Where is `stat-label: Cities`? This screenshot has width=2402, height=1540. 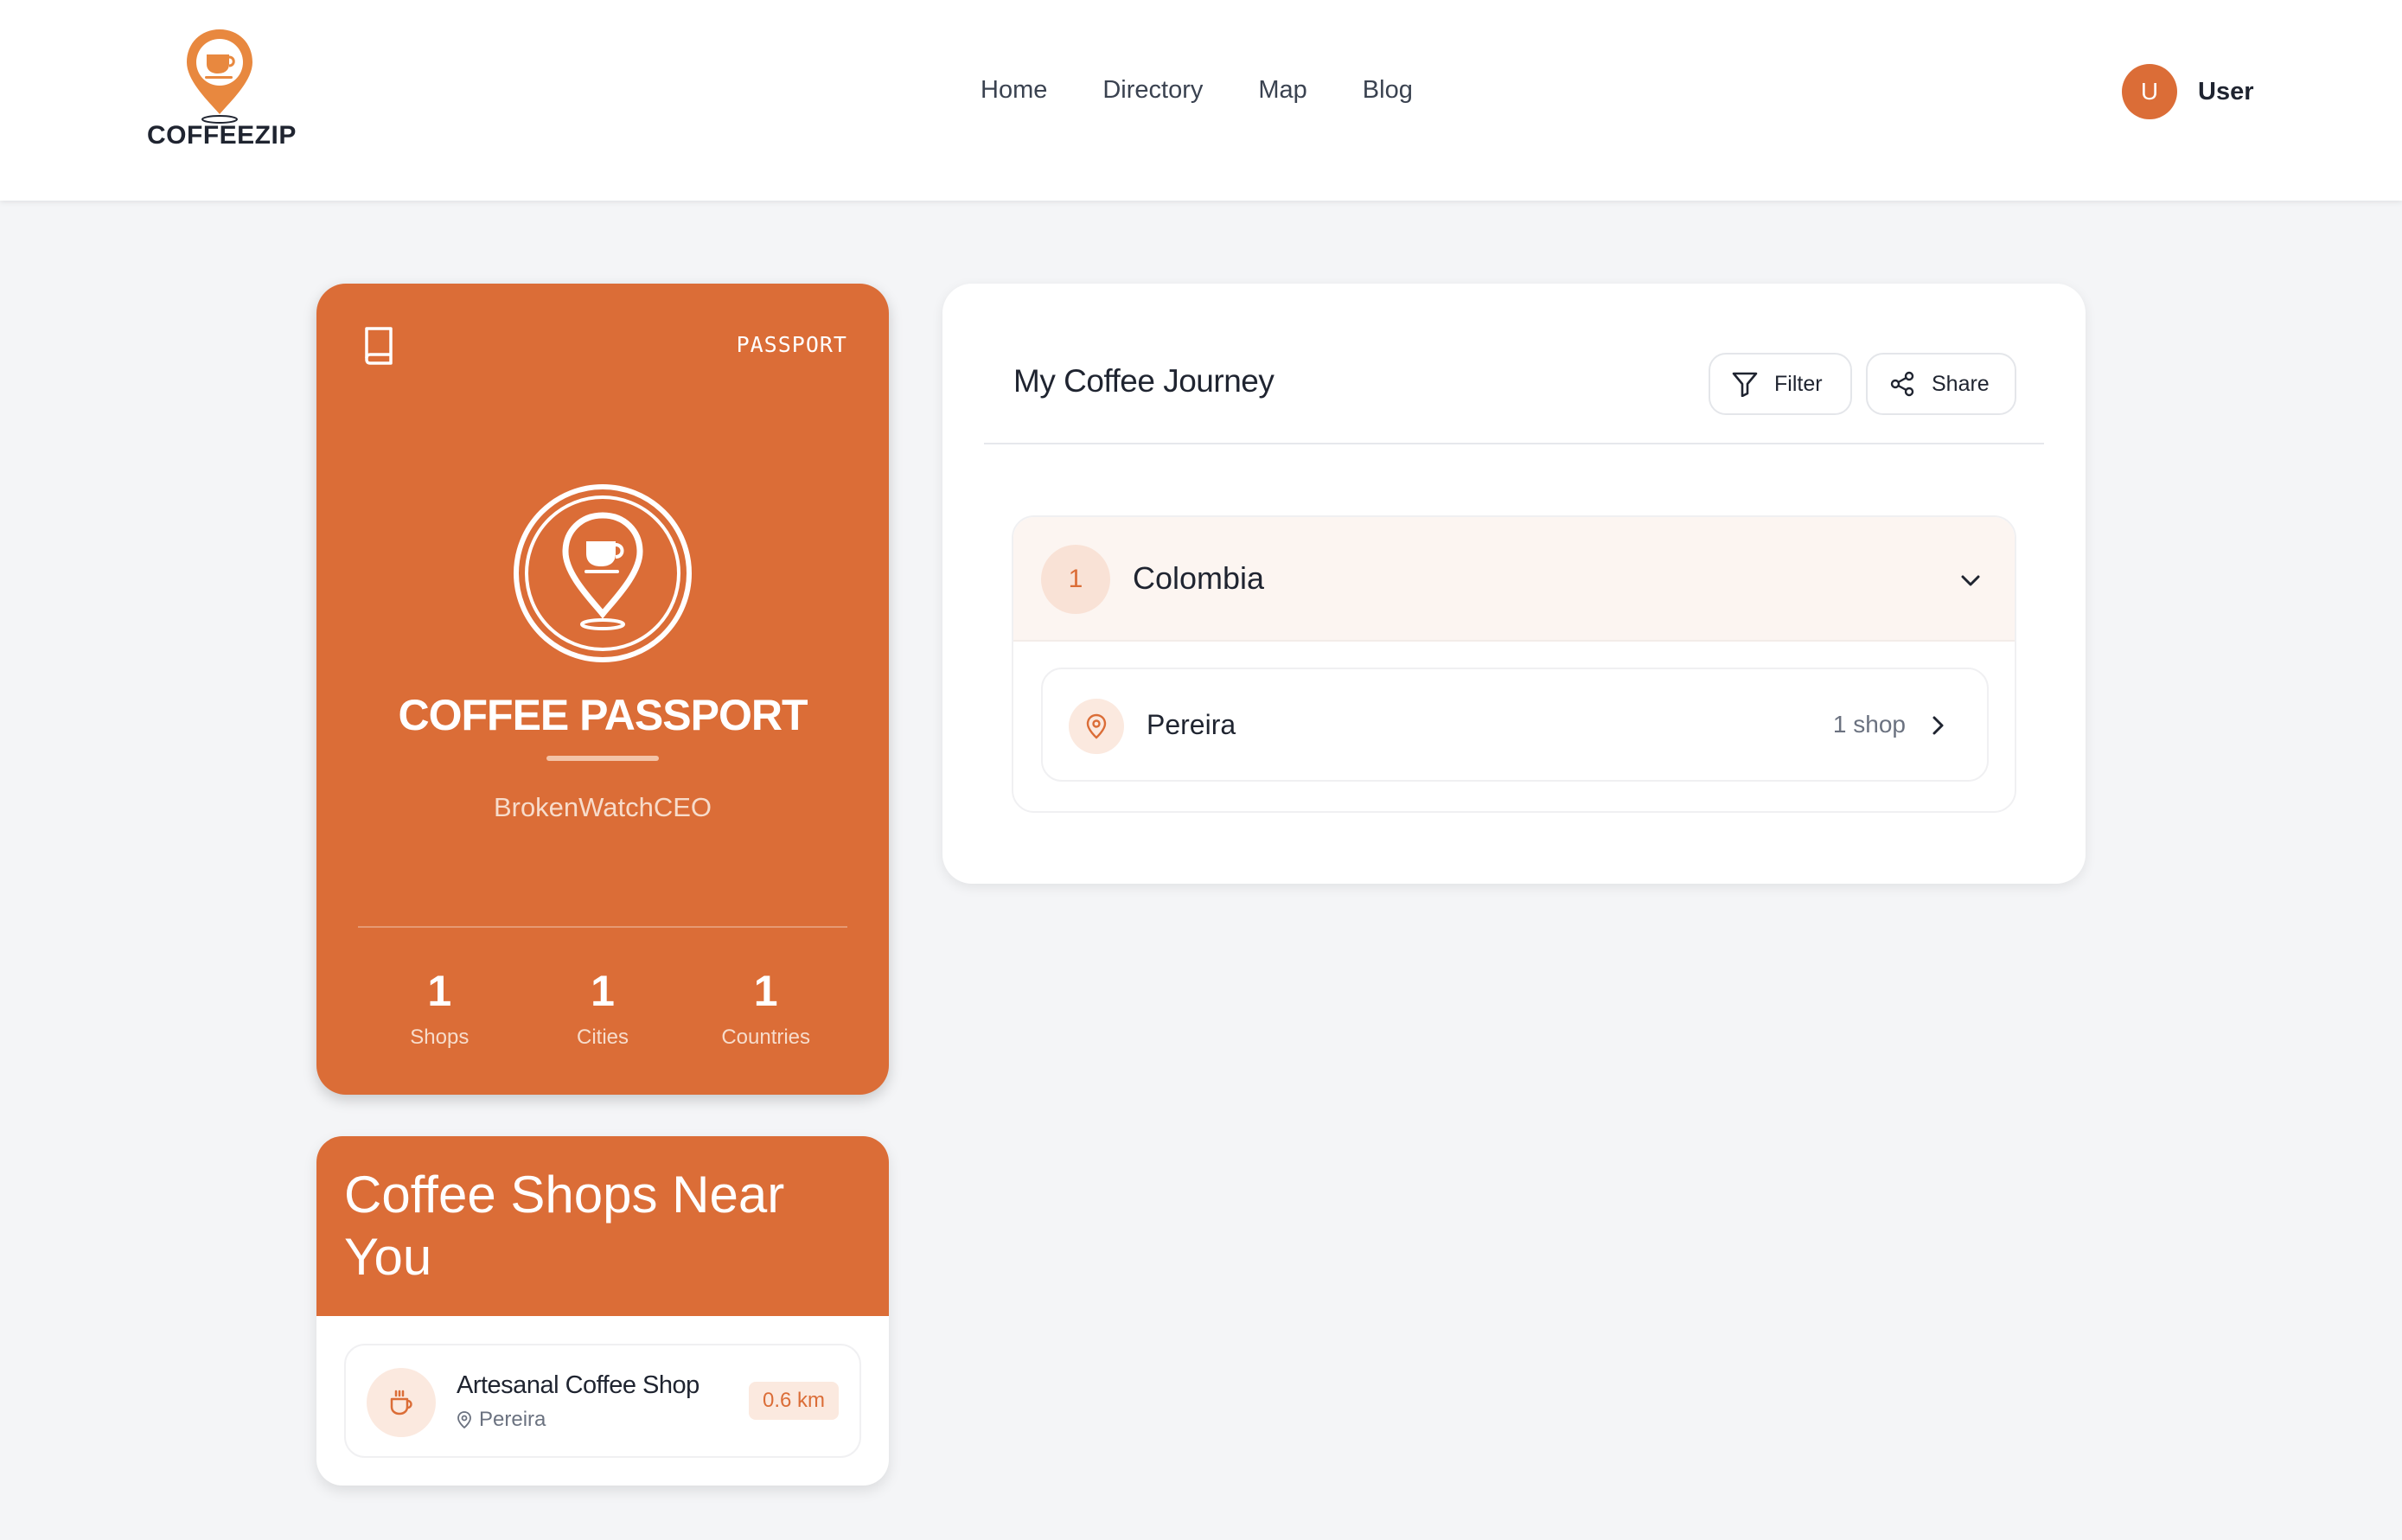
stat-label: Cities is located at coordinates (603, 1037).